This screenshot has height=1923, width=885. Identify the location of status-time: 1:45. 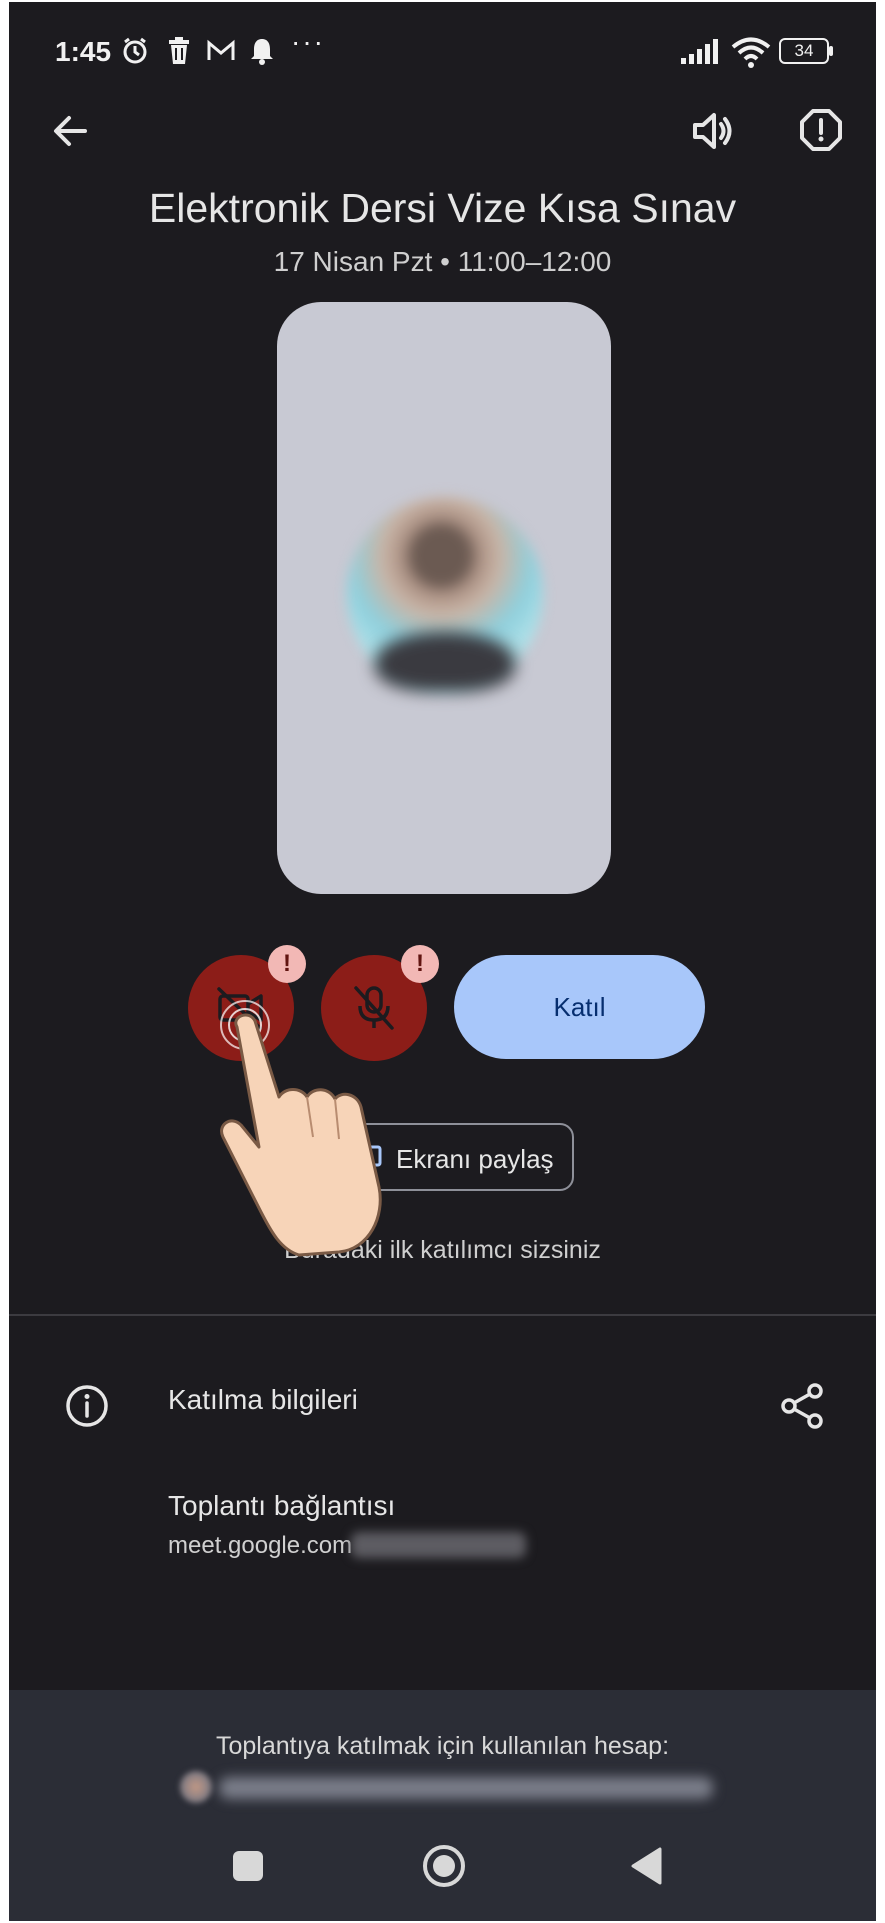
(83, 51).